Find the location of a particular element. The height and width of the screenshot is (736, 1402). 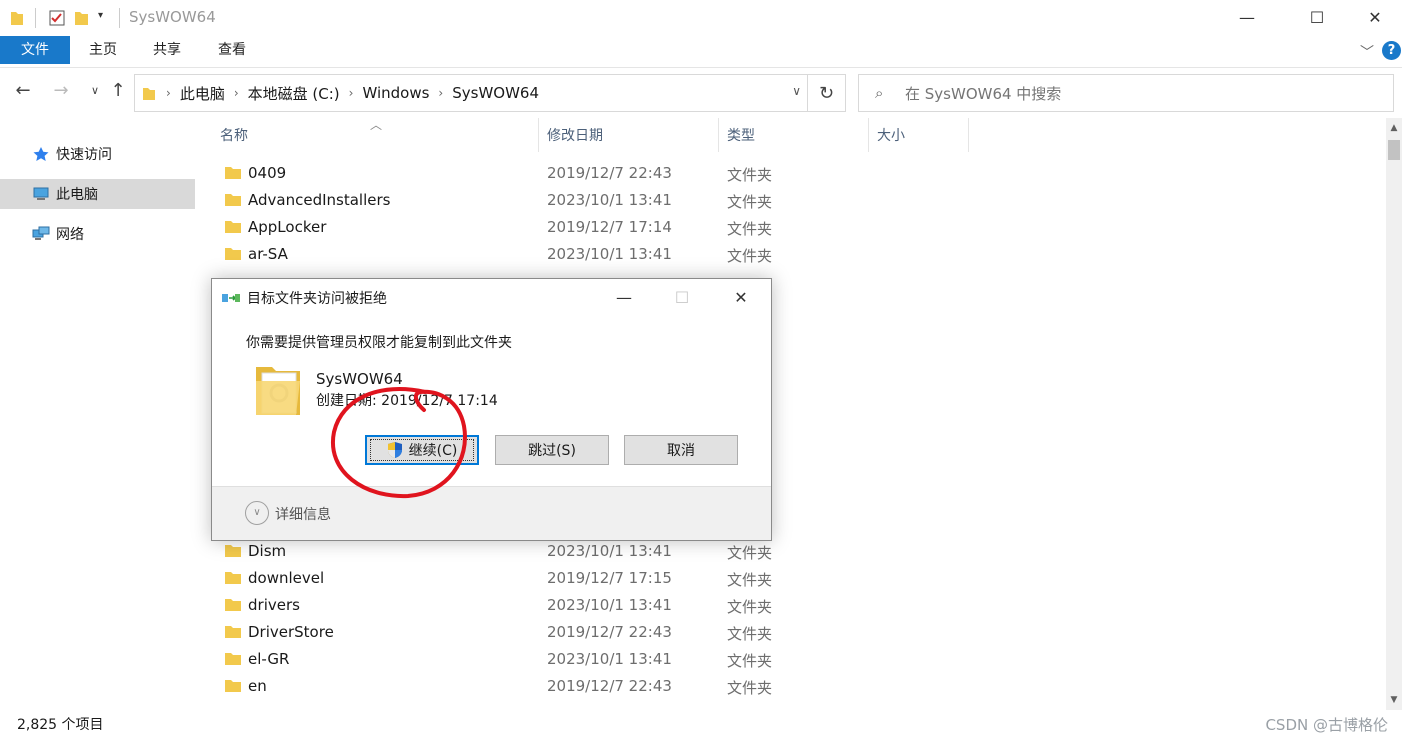

continue-button: 继续(C) is located at coordinates (422, 450).